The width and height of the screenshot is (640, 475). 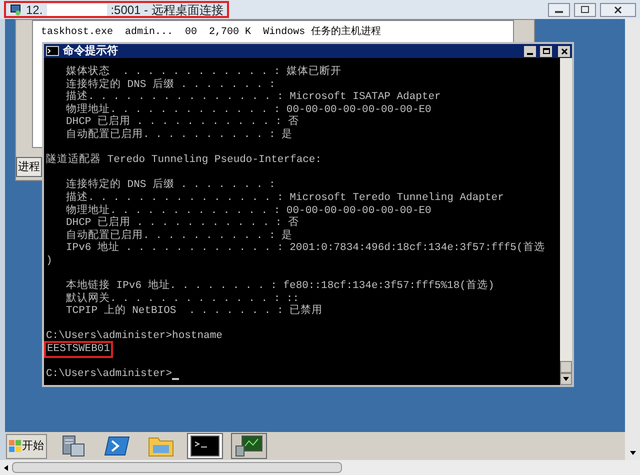 I want to click on powershell-icon, so click(x=117, y=446).